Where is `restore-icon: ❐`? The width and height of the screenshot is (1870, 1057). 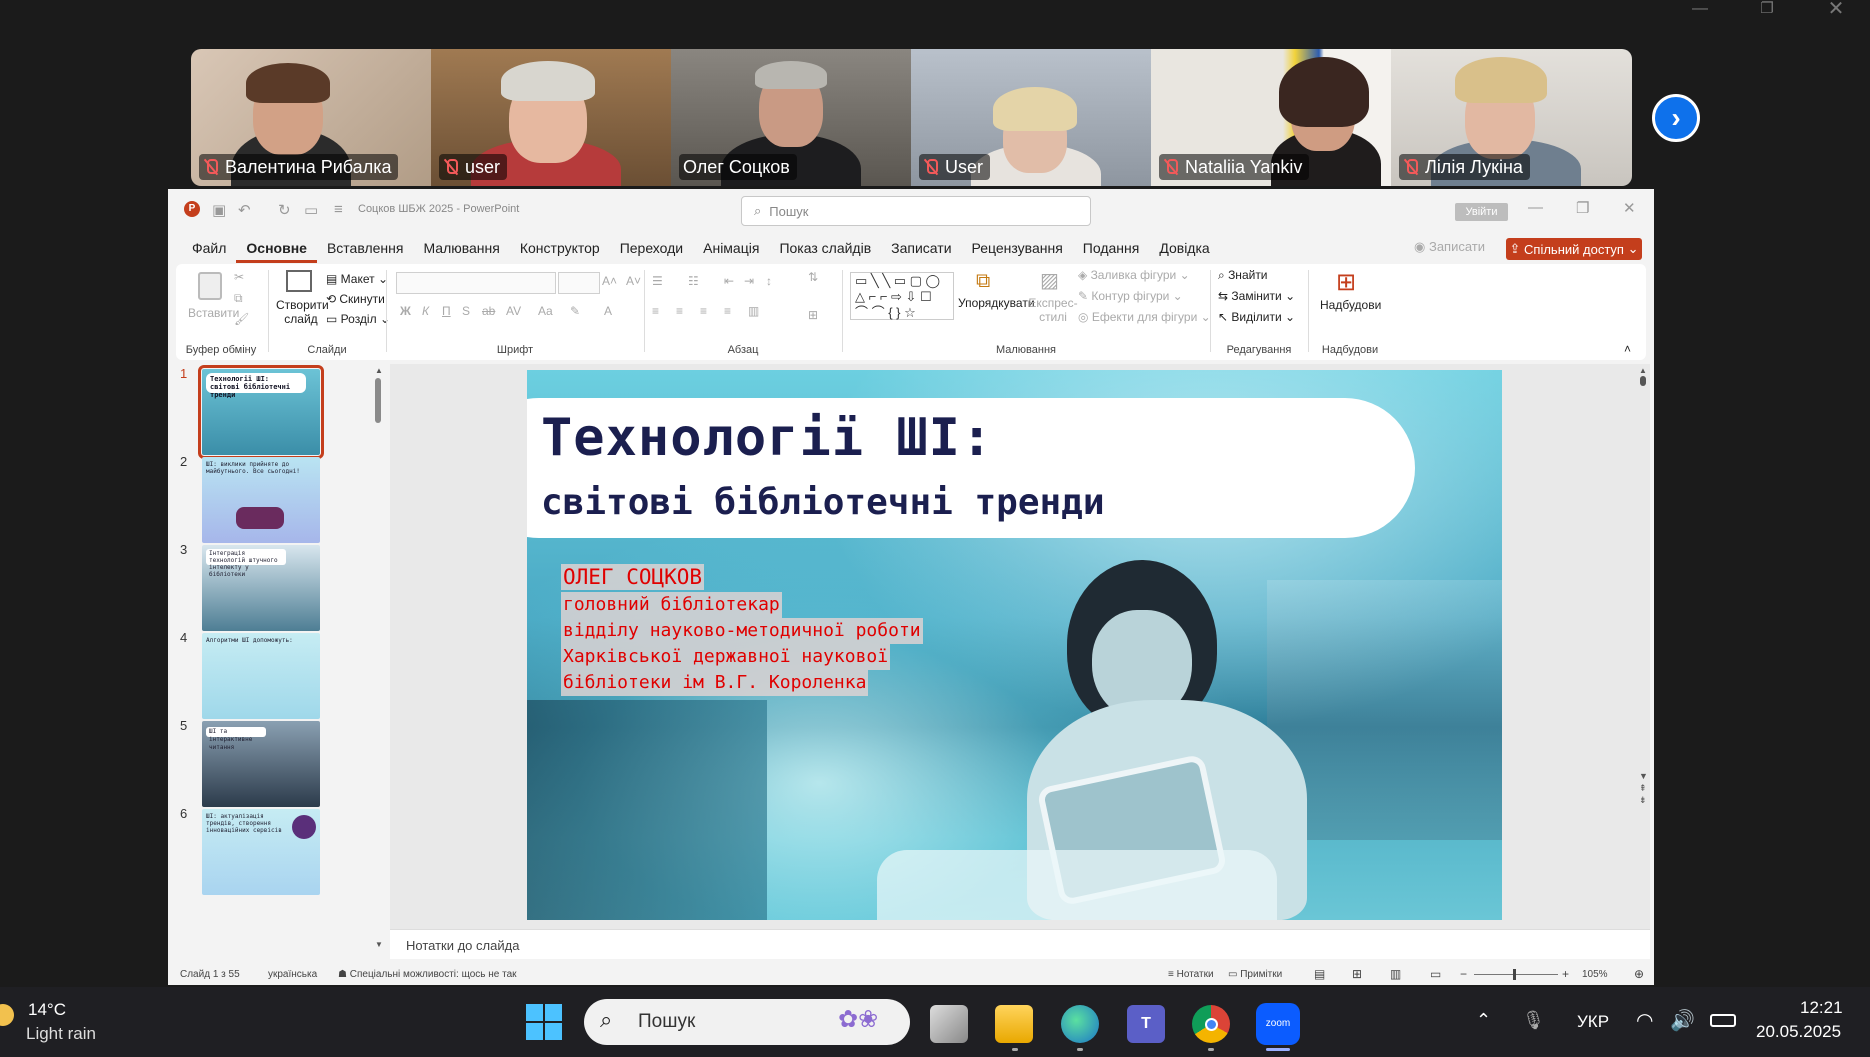 restore-icon: ❐ is located at coordinates (1582, 208).